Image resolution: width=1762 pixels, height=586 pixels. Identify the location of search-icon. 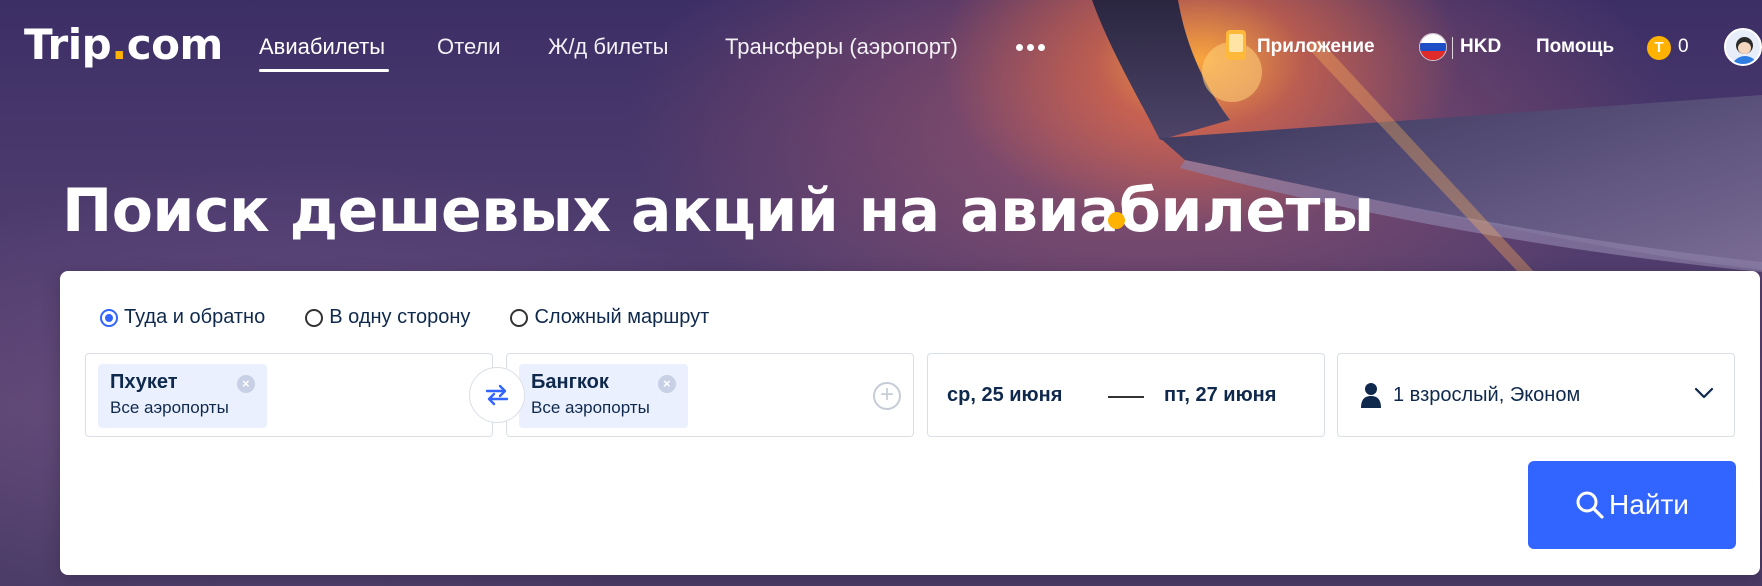
(1590, 505).